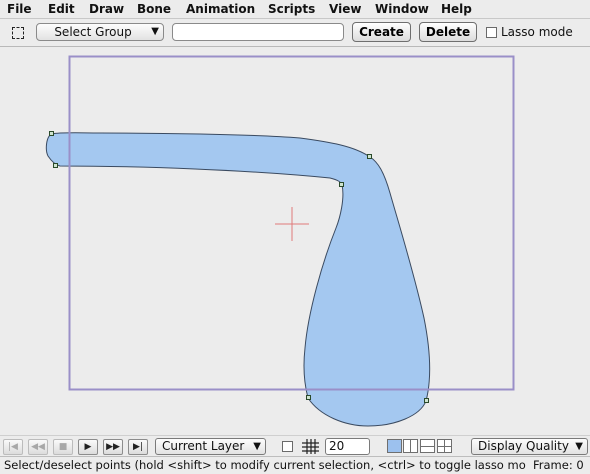 The height and width of the screenshot is (474, 590). Describe the element at coordinates (537, 32) in the screenshot. I see `lasso-mode-label: Lasso mode` at that location.